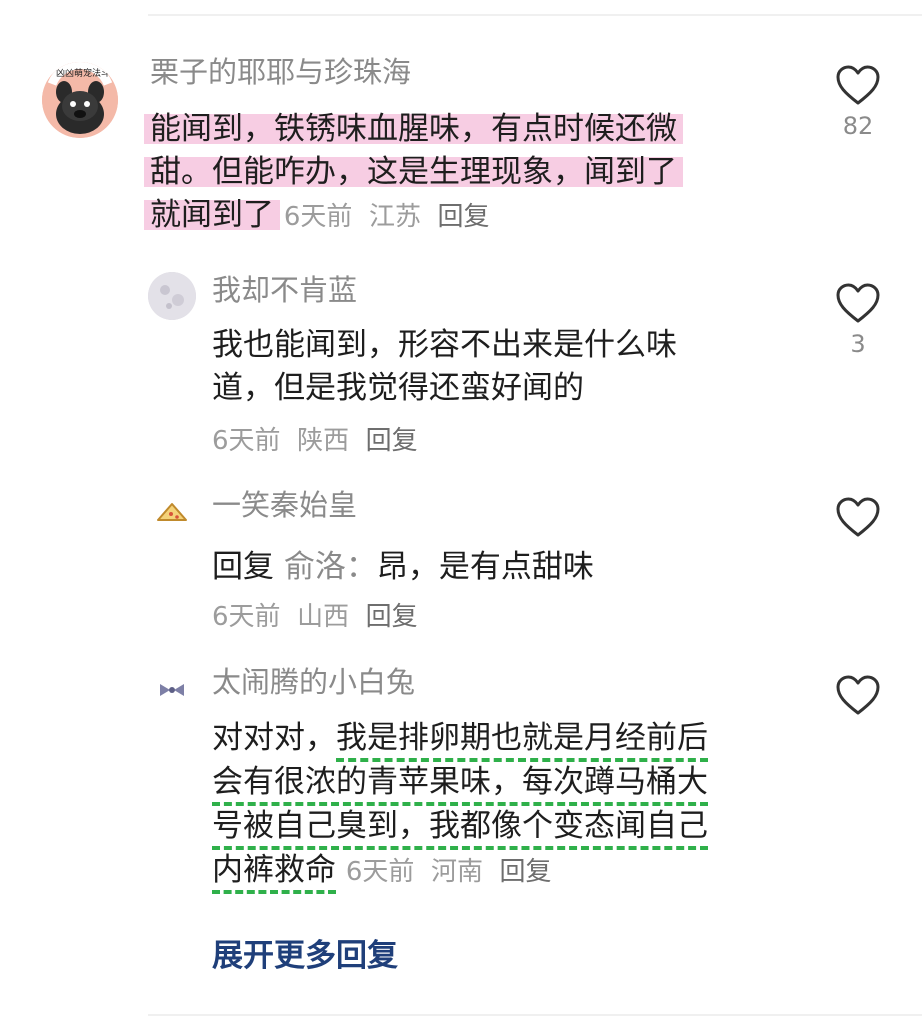 The image size is (922, 1024). I want to click on avatar: 凶凶萌宠法斗, so click(80, 100).